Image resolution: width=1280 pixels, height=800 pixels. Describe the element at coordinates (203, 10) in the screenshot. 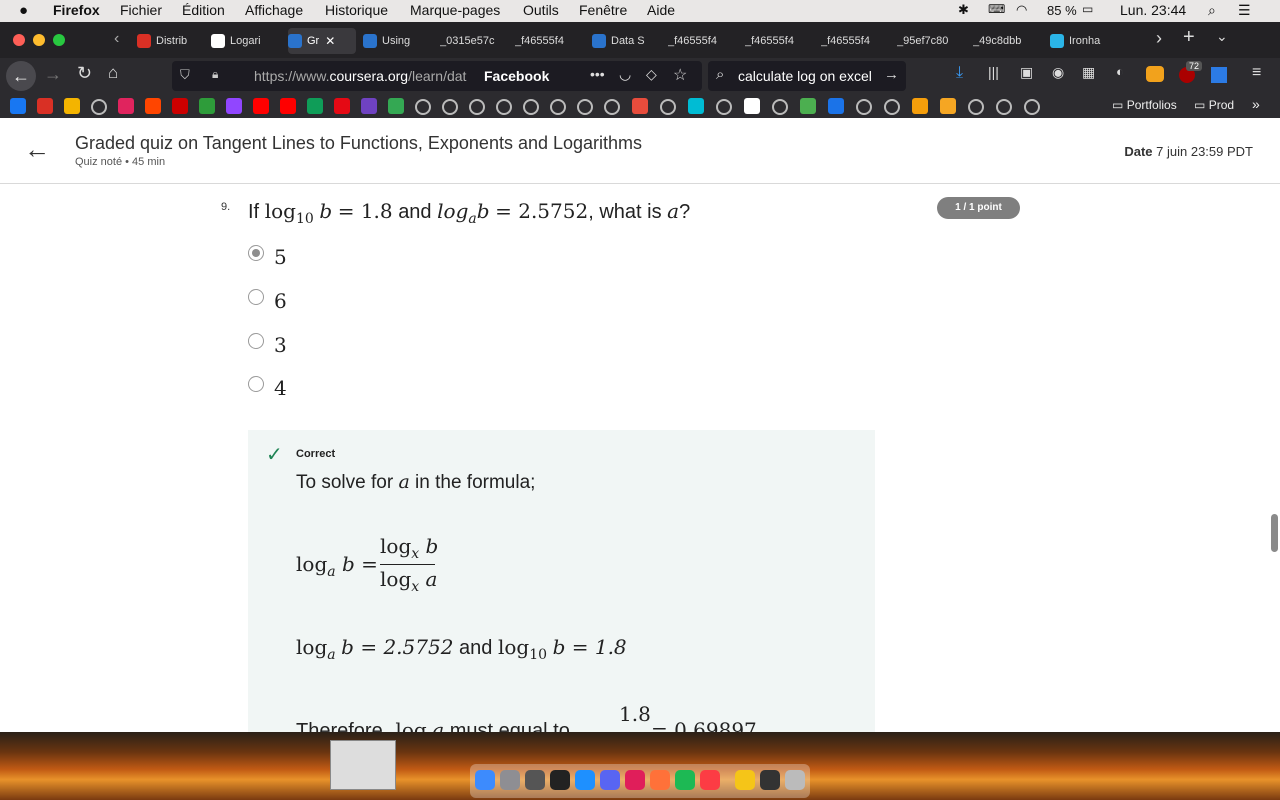

I see `menu-edition: Édition` at that location.